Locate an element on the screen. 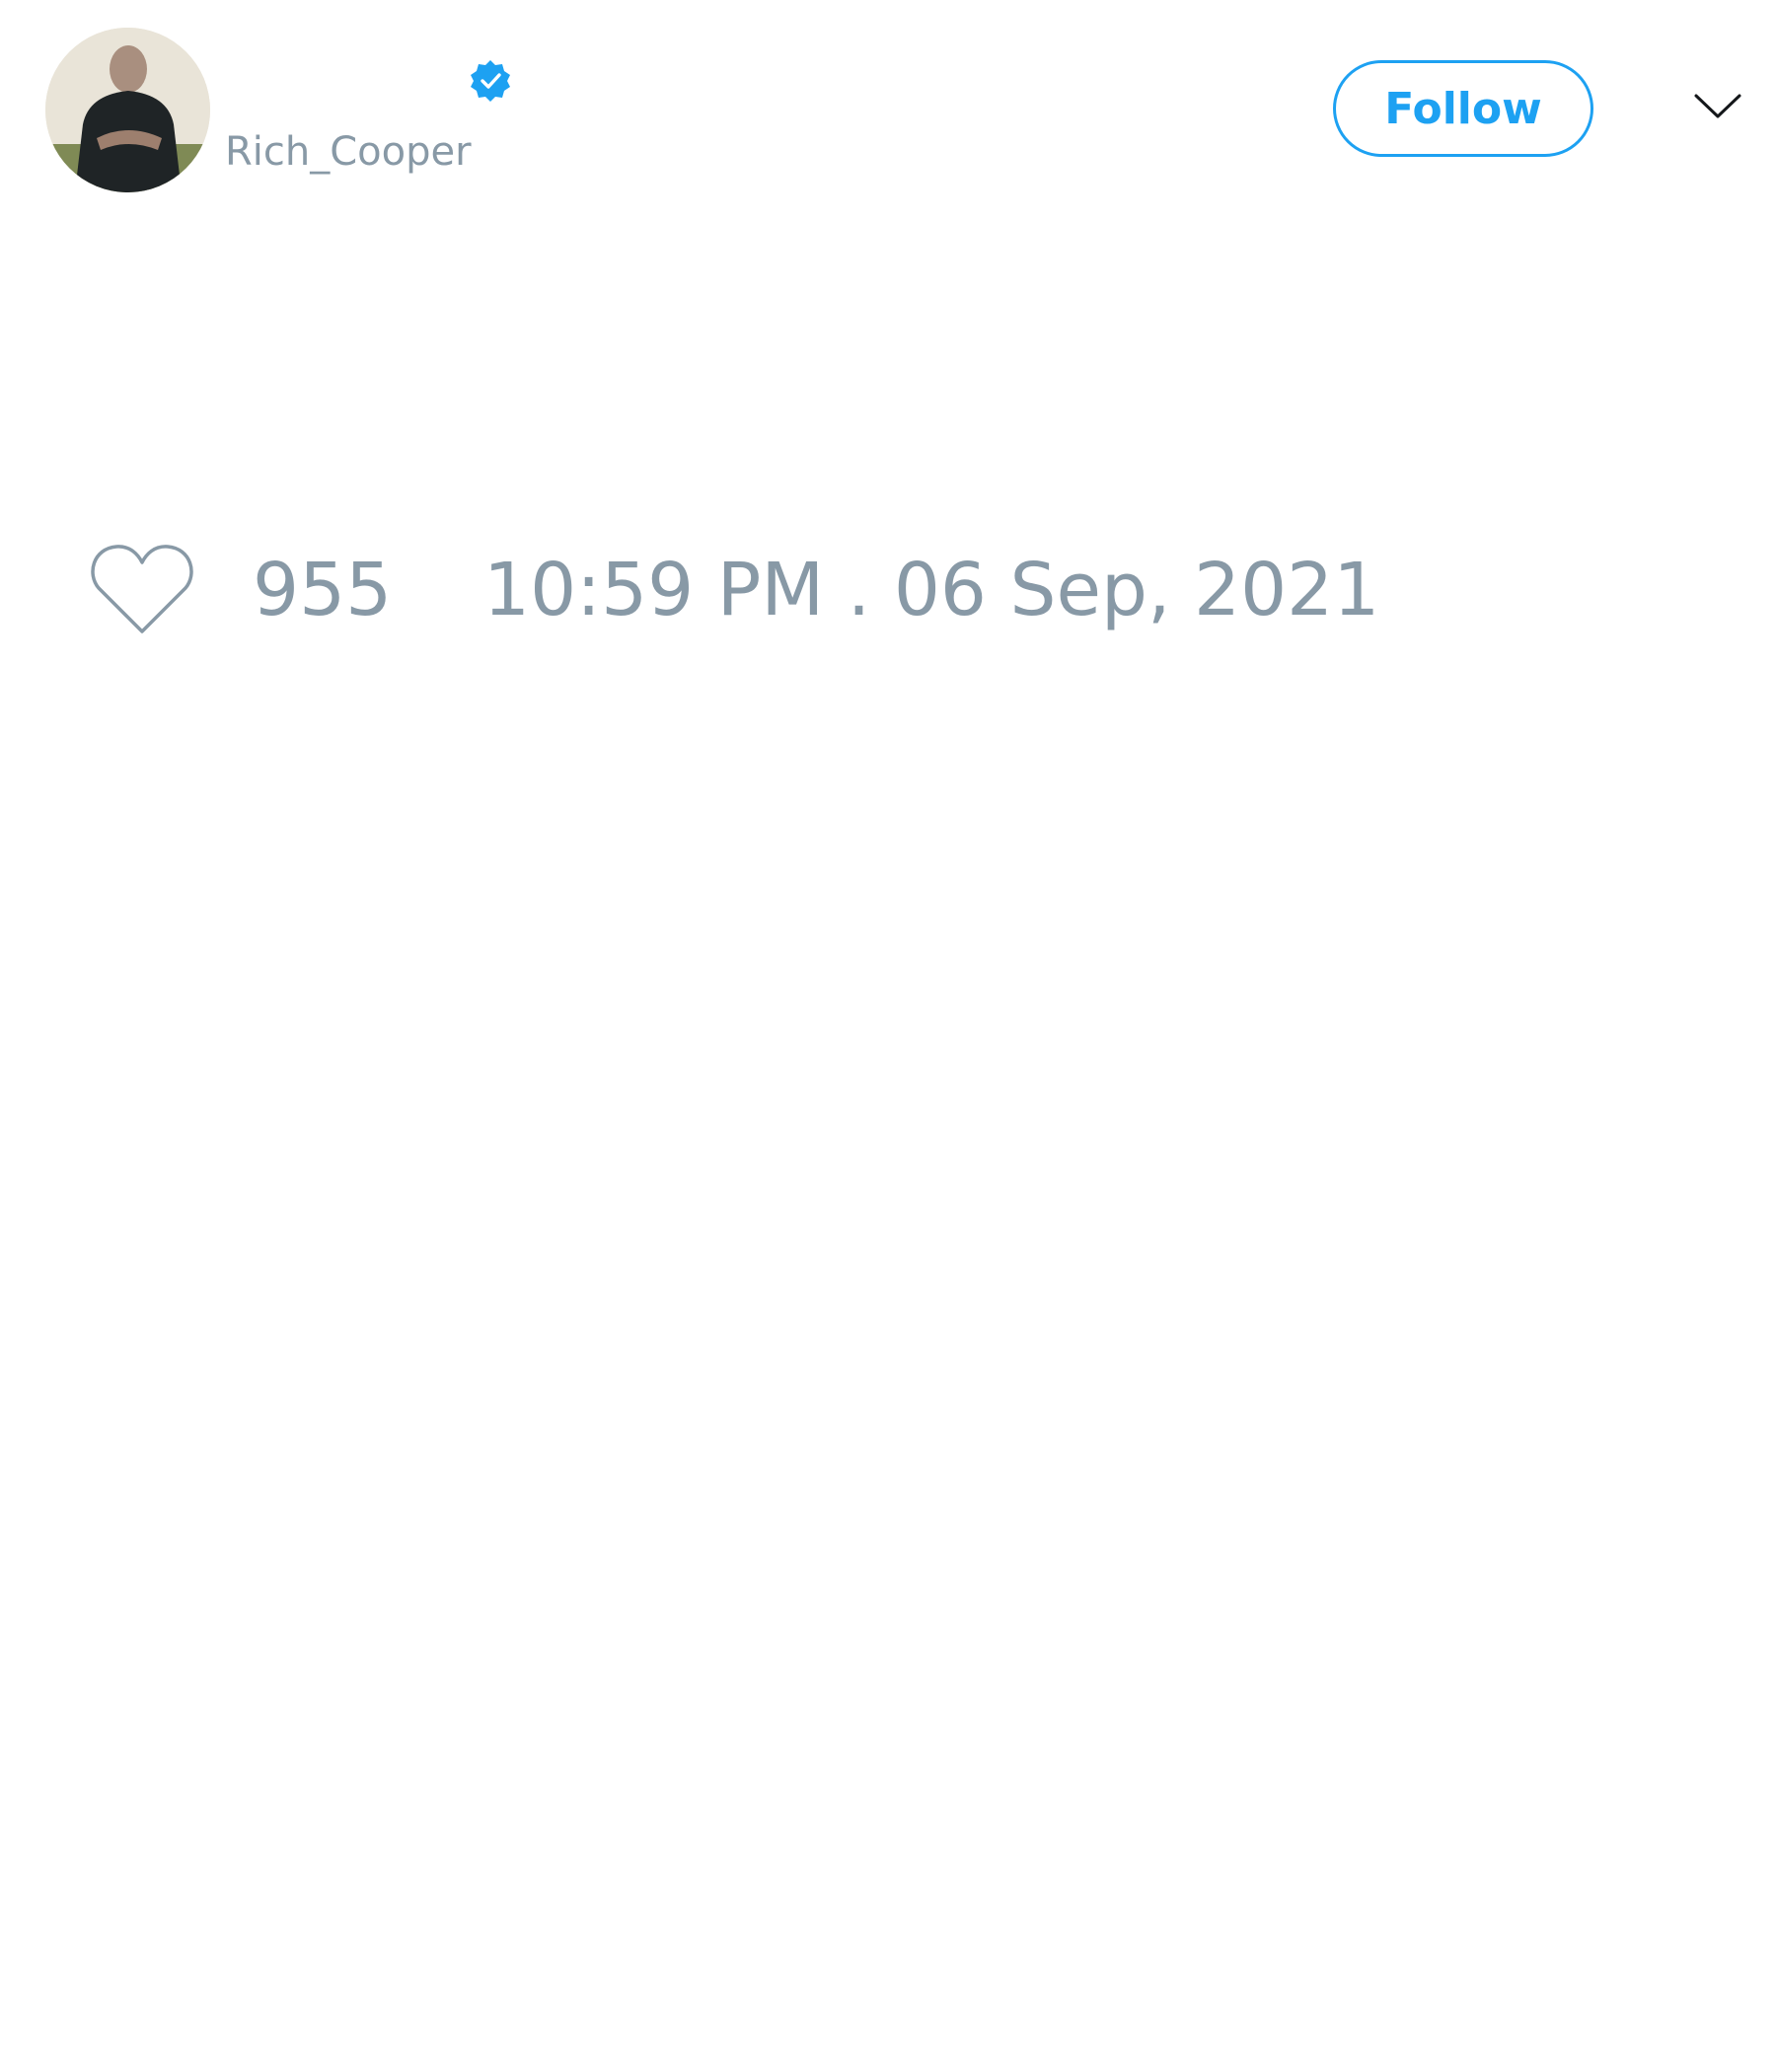  heart-icon is located at coordinates (142, 590).